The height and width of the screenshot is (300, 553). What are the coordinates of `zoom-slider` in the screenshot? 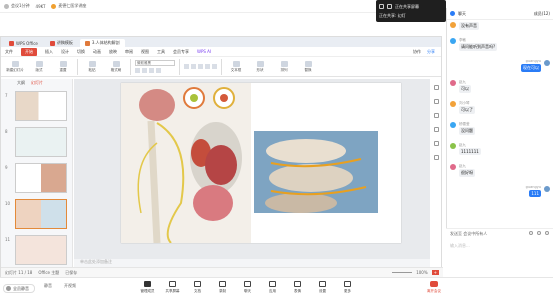 It's located at (402, 272).